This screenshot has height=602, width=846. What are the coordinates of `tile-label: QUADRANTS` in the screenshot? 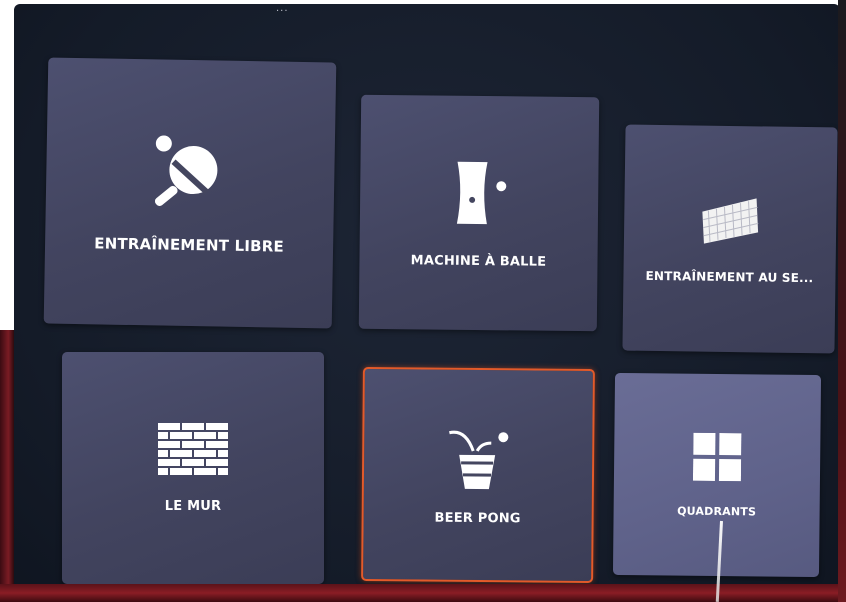 It's located at (717, 511).